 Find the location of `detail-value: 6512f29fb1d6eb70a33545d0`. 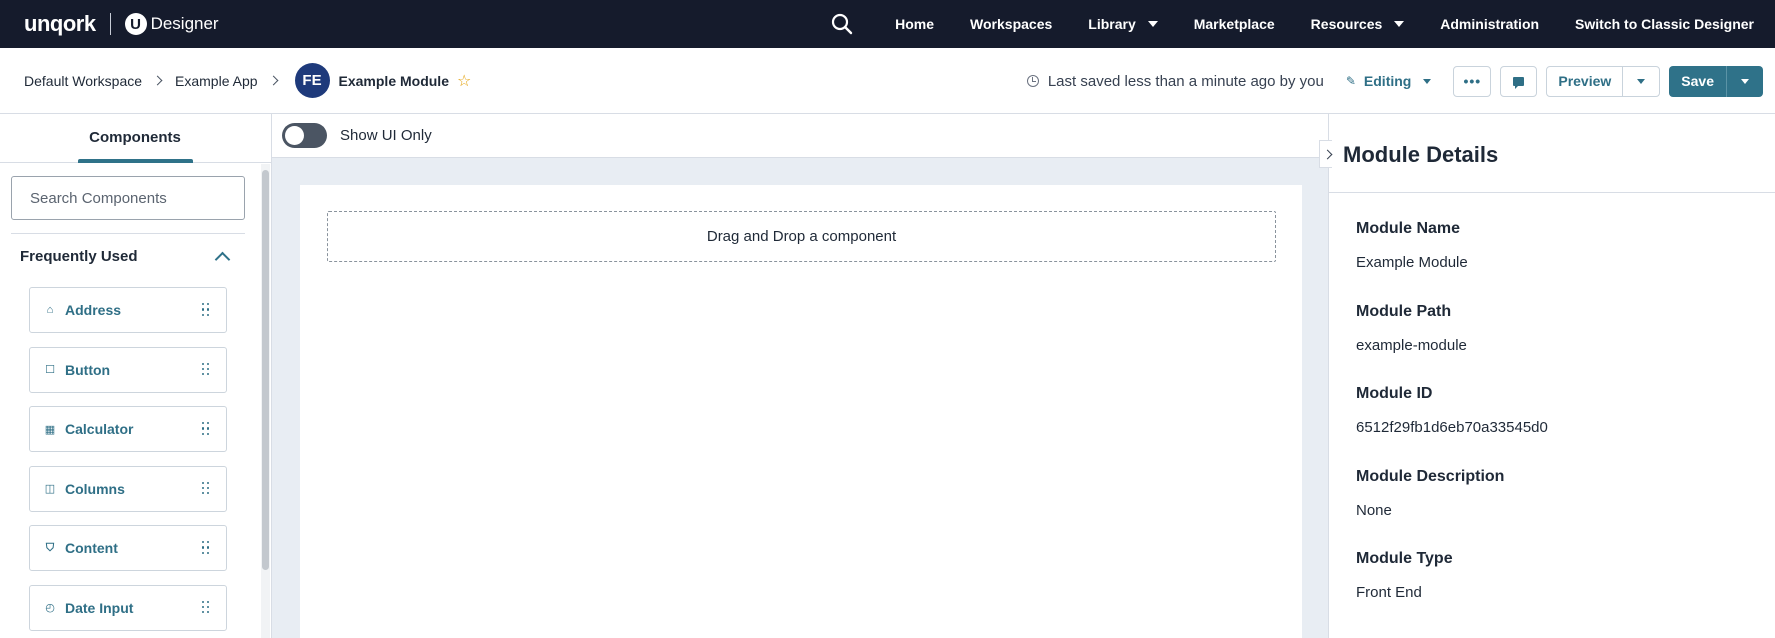

detail-value: 6512f29fb1d6eb70a33545d0 is located at coordinates (1452, 427).